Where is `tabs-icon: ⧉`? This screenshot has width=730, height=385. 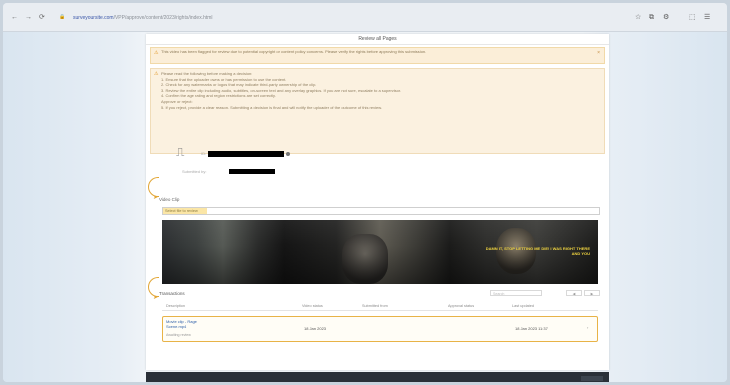
tabs-icon: ⧉ is located at coordinates (651, 17).